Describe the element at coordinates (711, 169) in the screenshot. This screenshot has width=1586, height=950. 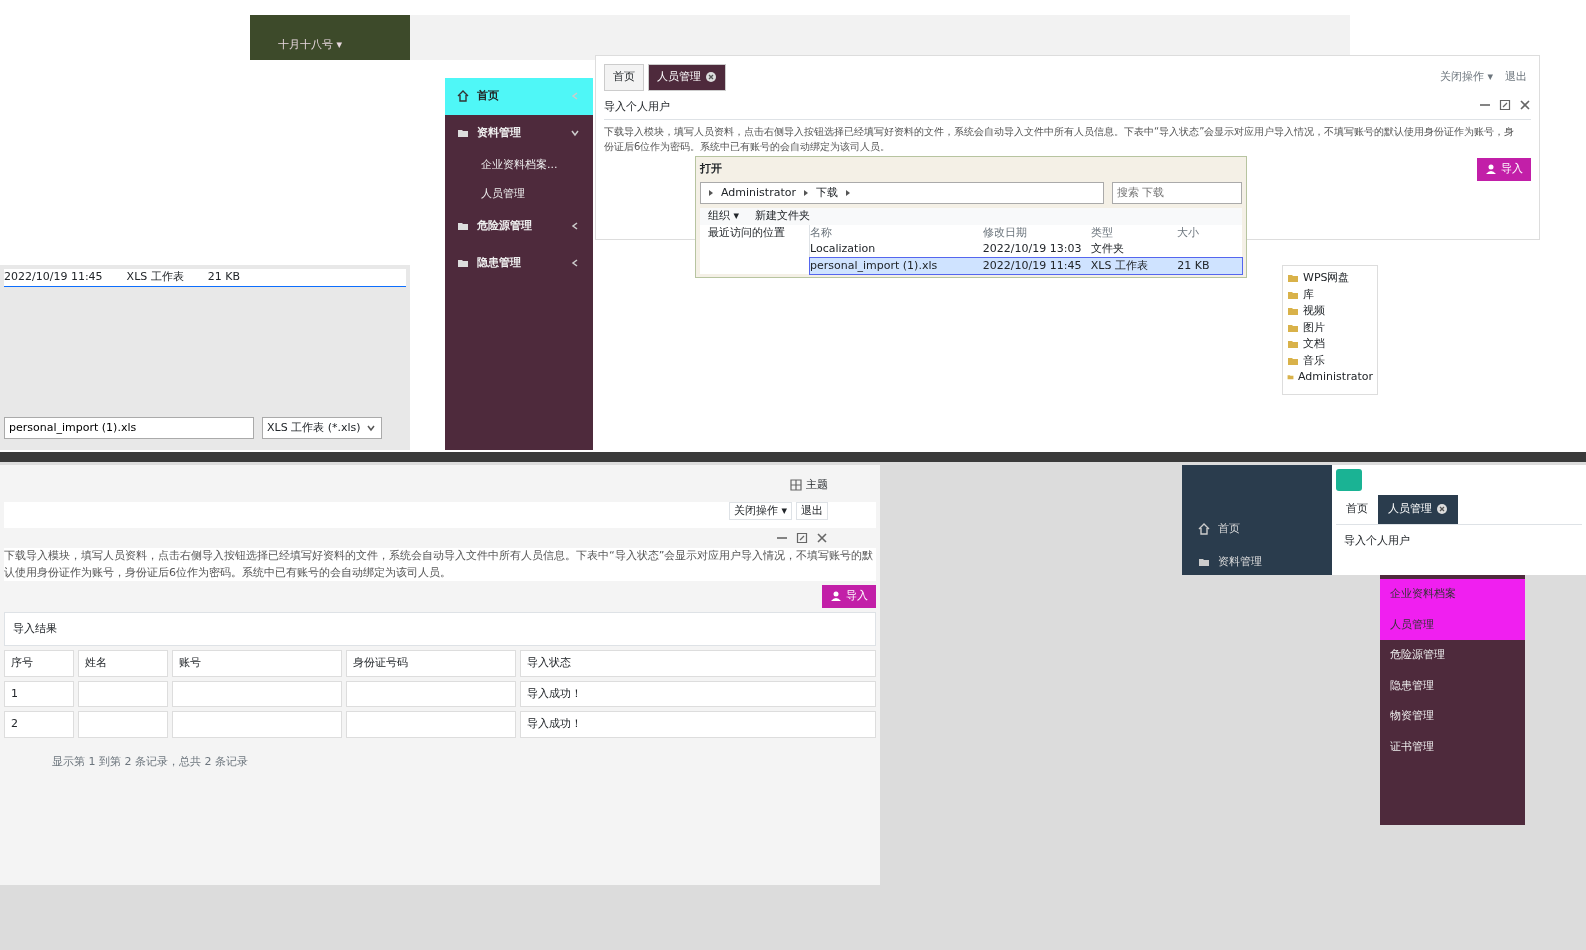
I see `dialog-title: 打开` at that location.